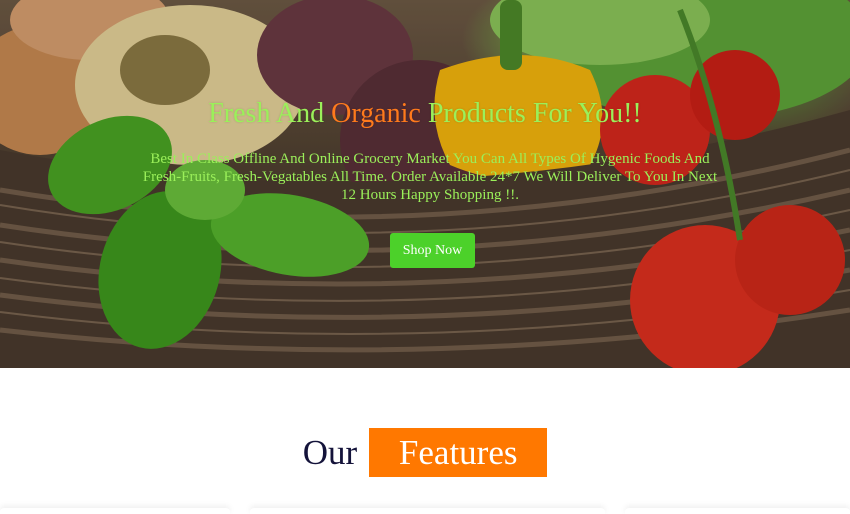 This screenshot has width=850, height=514. What do you see at coordinates (432, 250) in the screenshot?
I see `shop-now-button: Shop Now` at bounding box center [432, 250].